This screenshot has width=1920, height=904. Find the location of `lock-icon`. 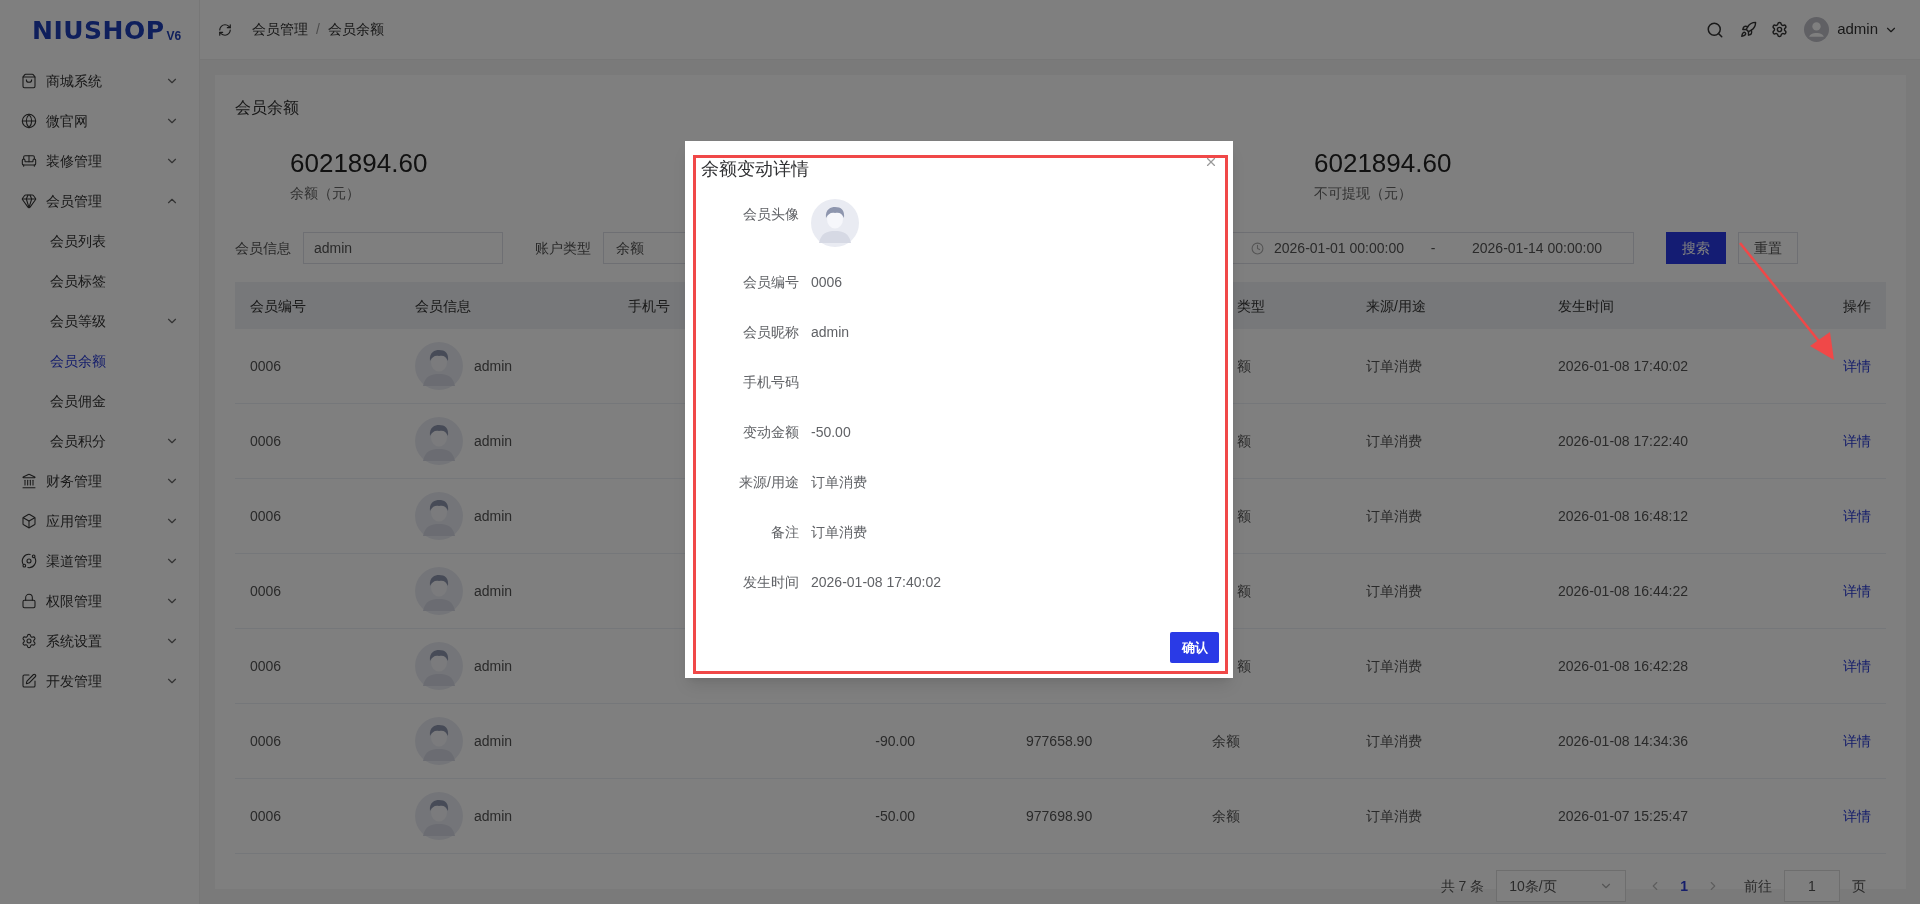

lock-icon is located at coordinates (29, 601).